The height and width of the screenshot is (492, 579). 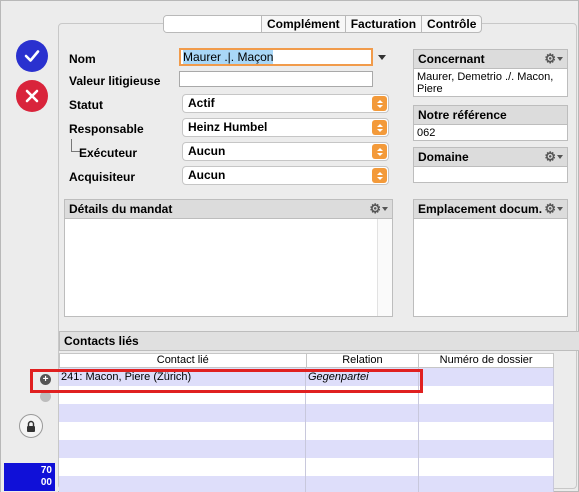 I want to click on details-textarea, so click(x=228, y=268).